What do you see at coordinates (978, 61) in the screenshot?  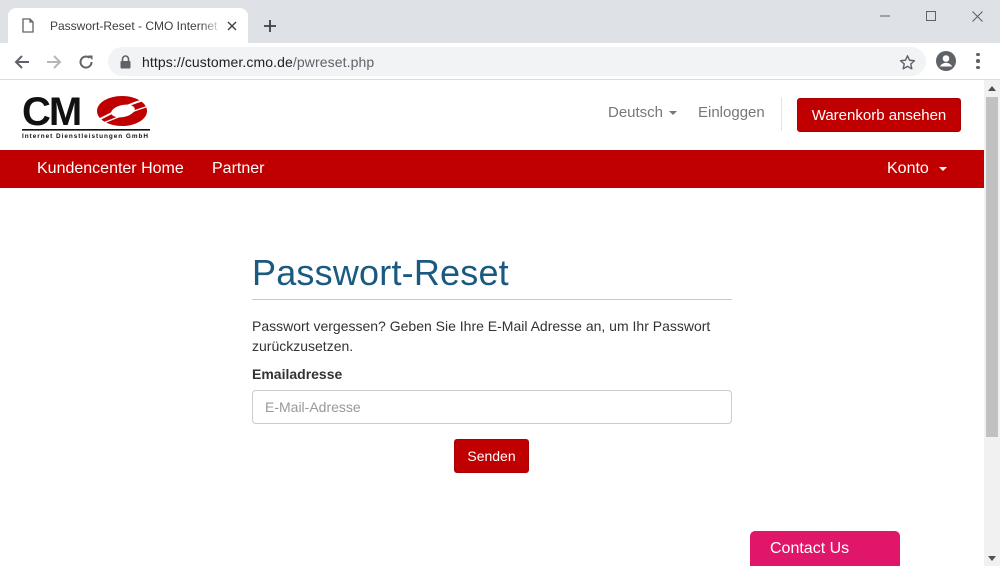 I see `browser-menu-icon` at bounding box center [978, 61].